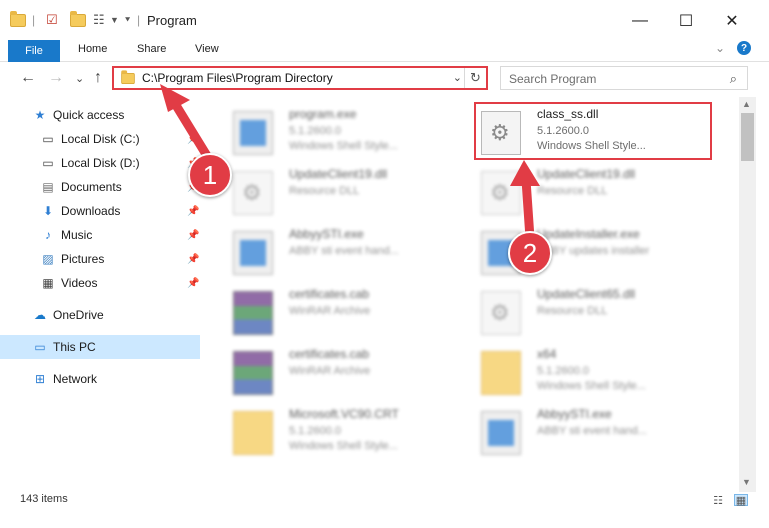 This screenshot has height=528, width=769. Describe the element at coordinates (530, 253) in the screenshot. I see `step-2-badge: 2` at that location.